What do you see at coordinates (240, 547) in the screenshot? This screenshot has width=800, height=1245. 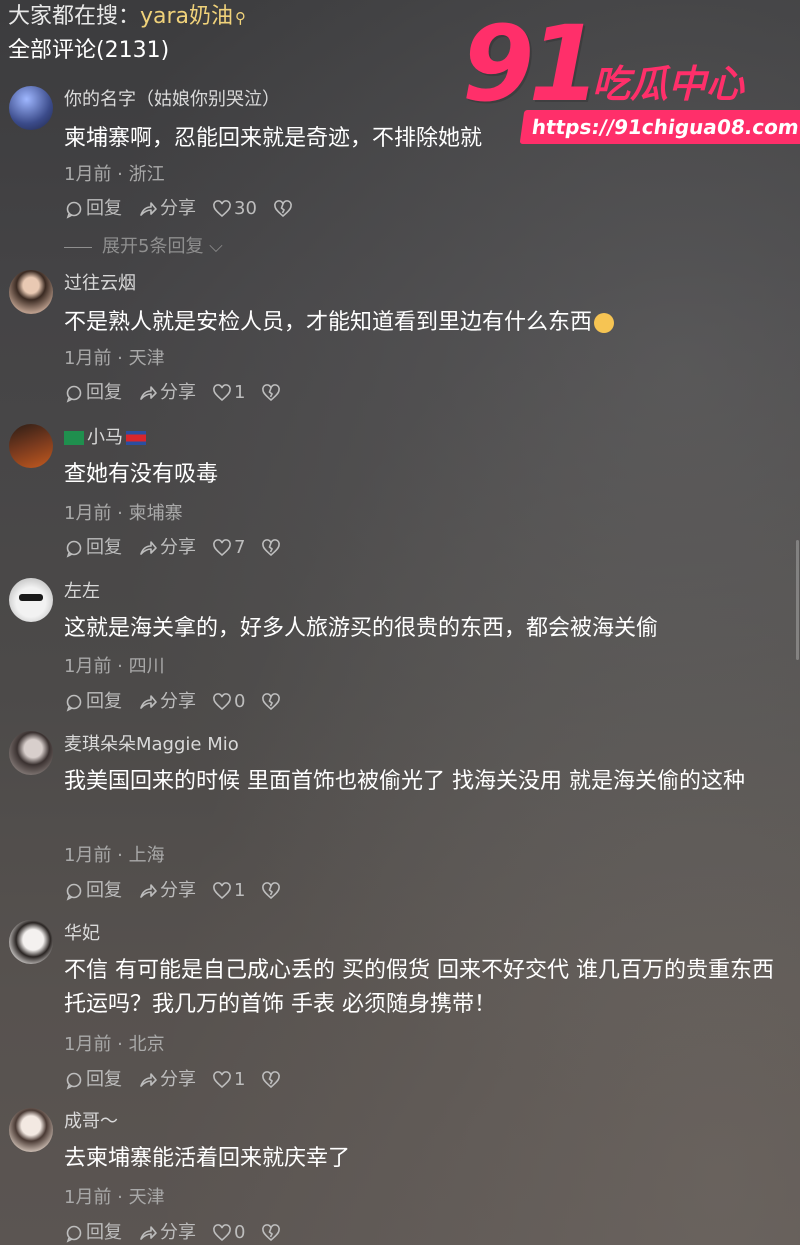 I see `like-count: 7` at bounding box center [240, 547].